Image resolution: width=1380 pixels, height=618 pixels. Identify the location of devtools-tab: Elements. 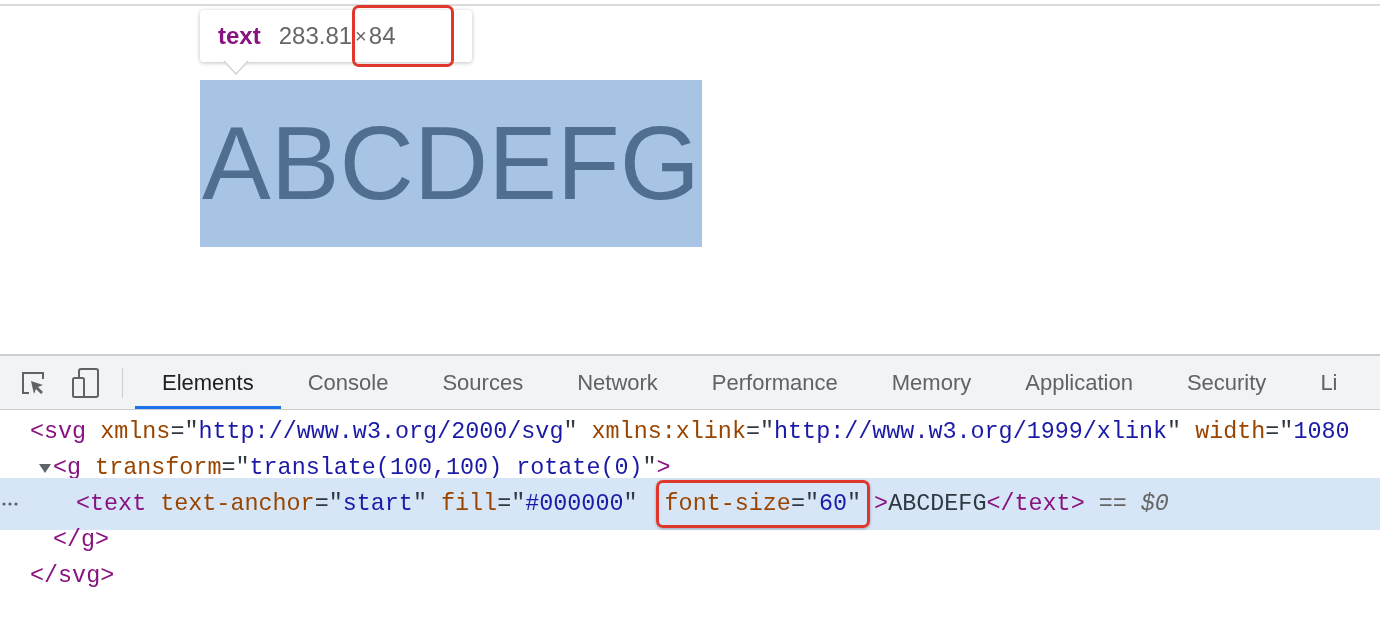
(208, 382).